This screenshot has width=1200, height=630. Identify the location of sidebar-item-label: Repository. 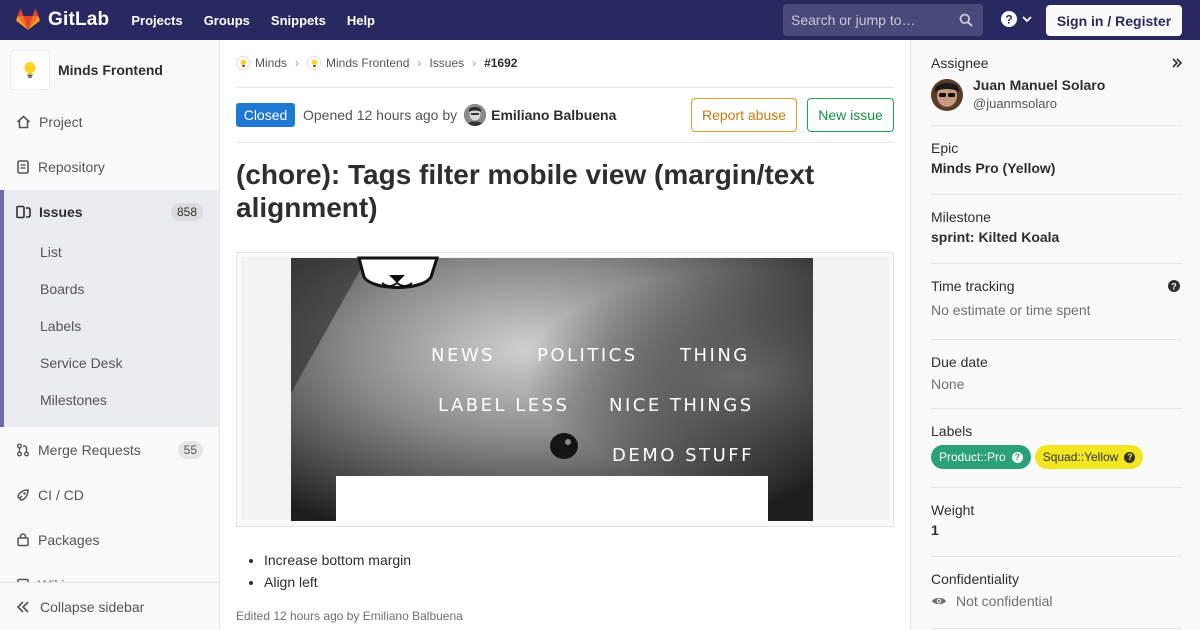
(71, 167).